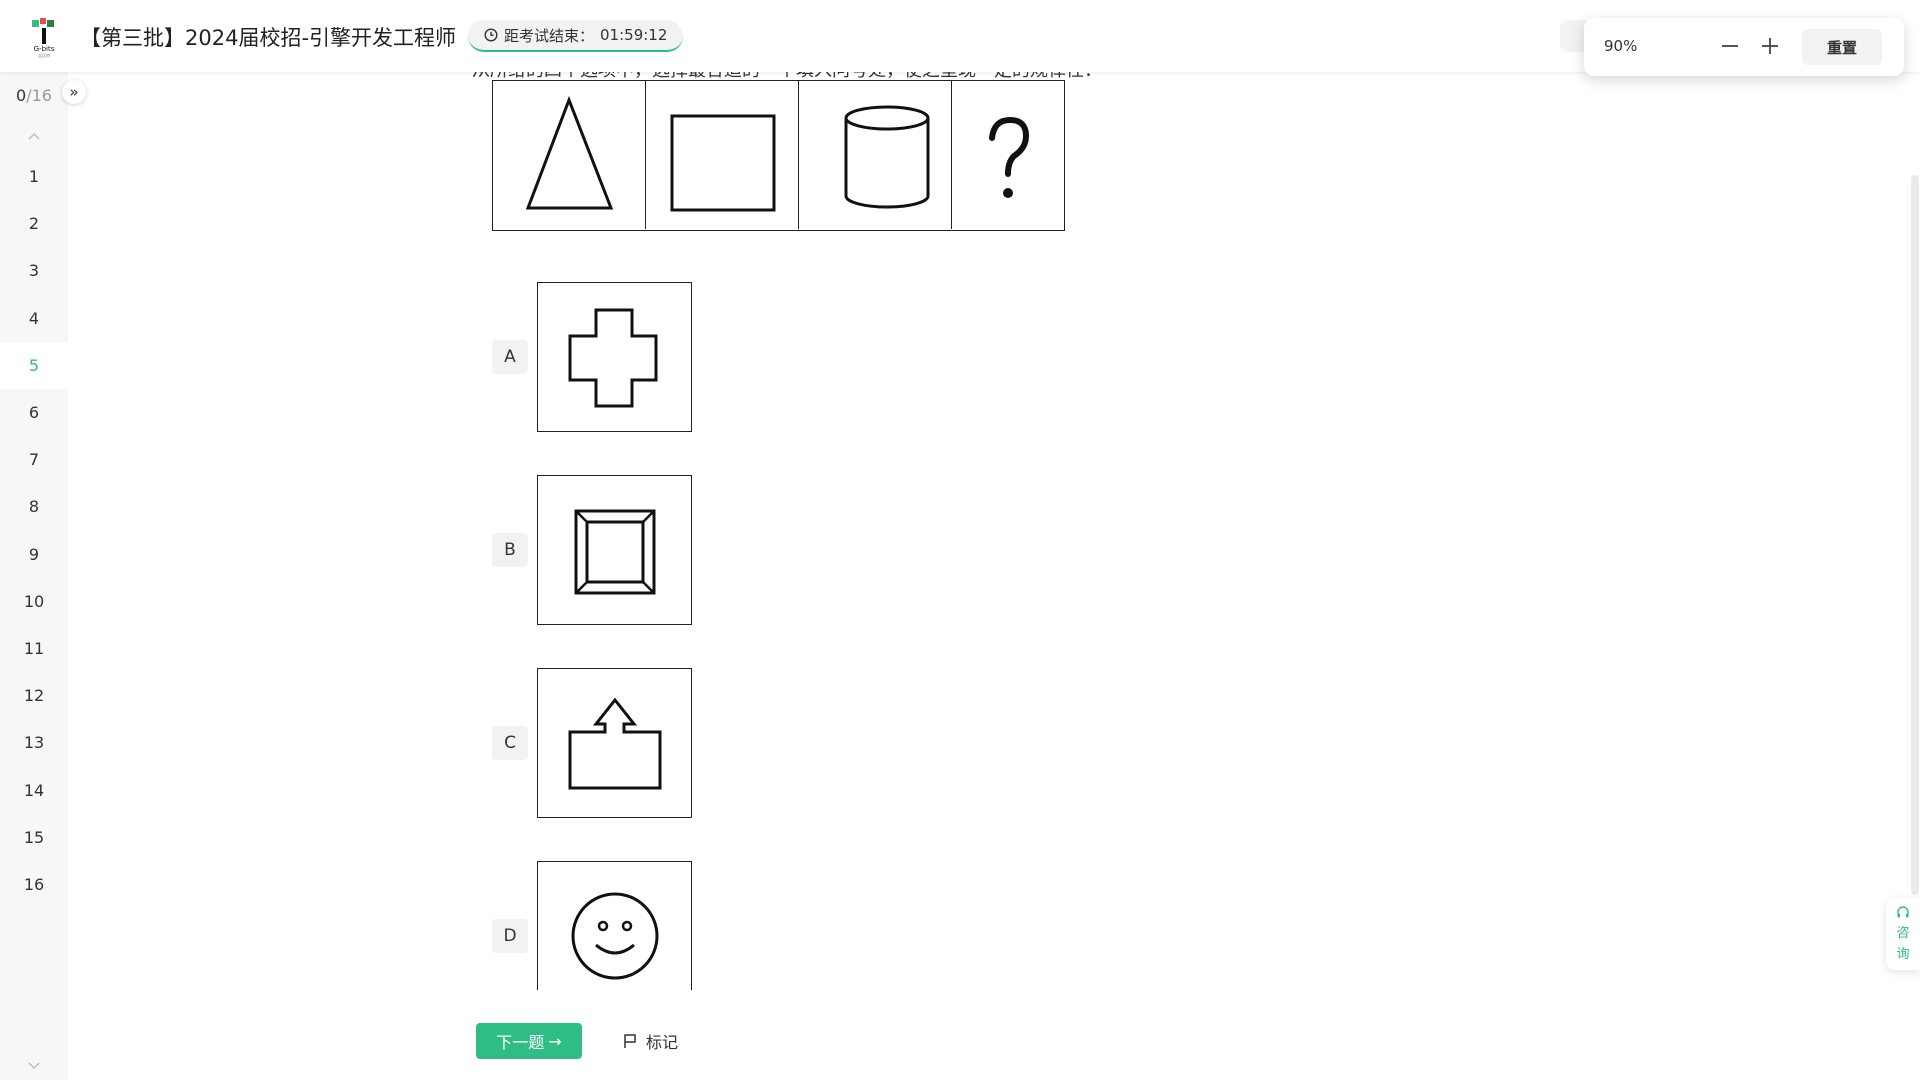 Image resolution: width=1920 pixels, height=1080 pixels. What do you see at coordinates (34, 137) in the screenshot?
I see `chevron-up-icon` at bounding box center [34, 137].